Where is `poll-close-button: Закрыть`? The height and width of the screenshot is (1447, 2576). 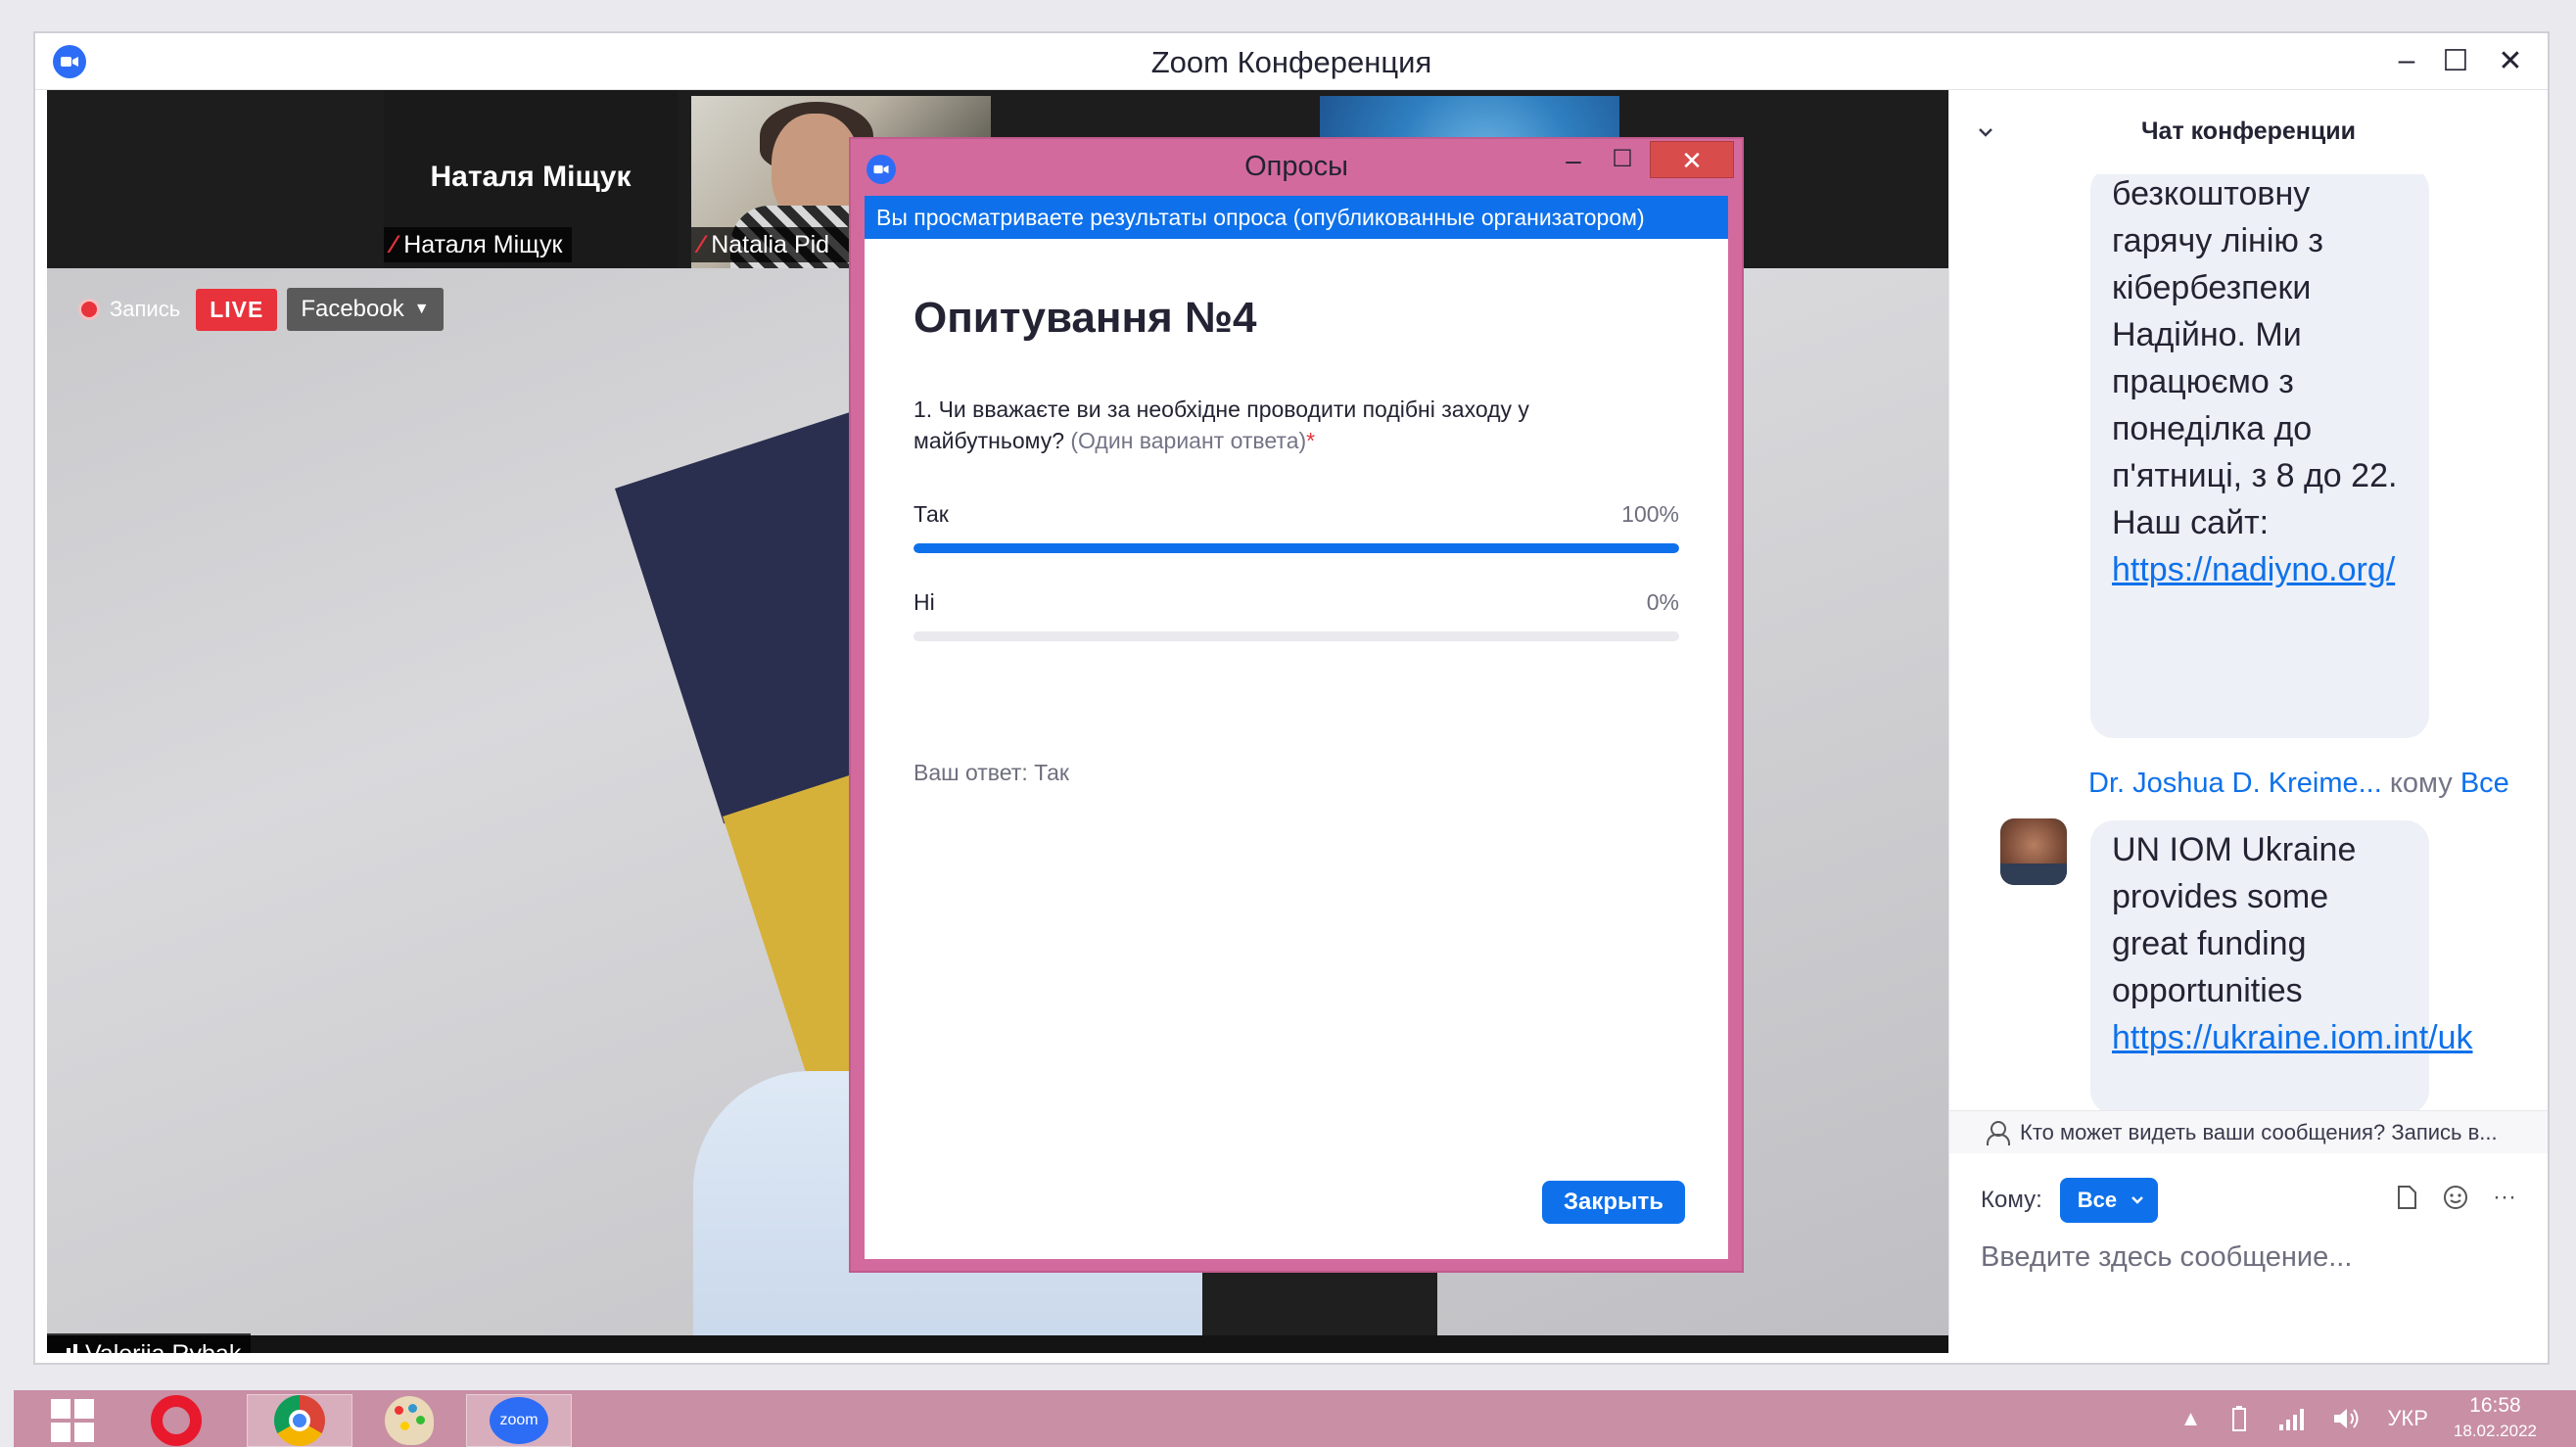 poll-close-button: Закрыть is located at coordinates (1613, 1203).